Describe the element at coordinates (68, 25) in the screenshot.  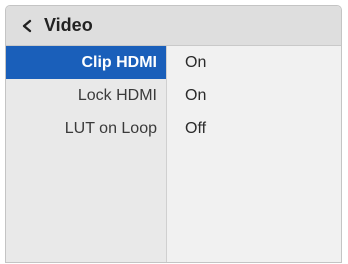
I see `page-title: Video` at that location.